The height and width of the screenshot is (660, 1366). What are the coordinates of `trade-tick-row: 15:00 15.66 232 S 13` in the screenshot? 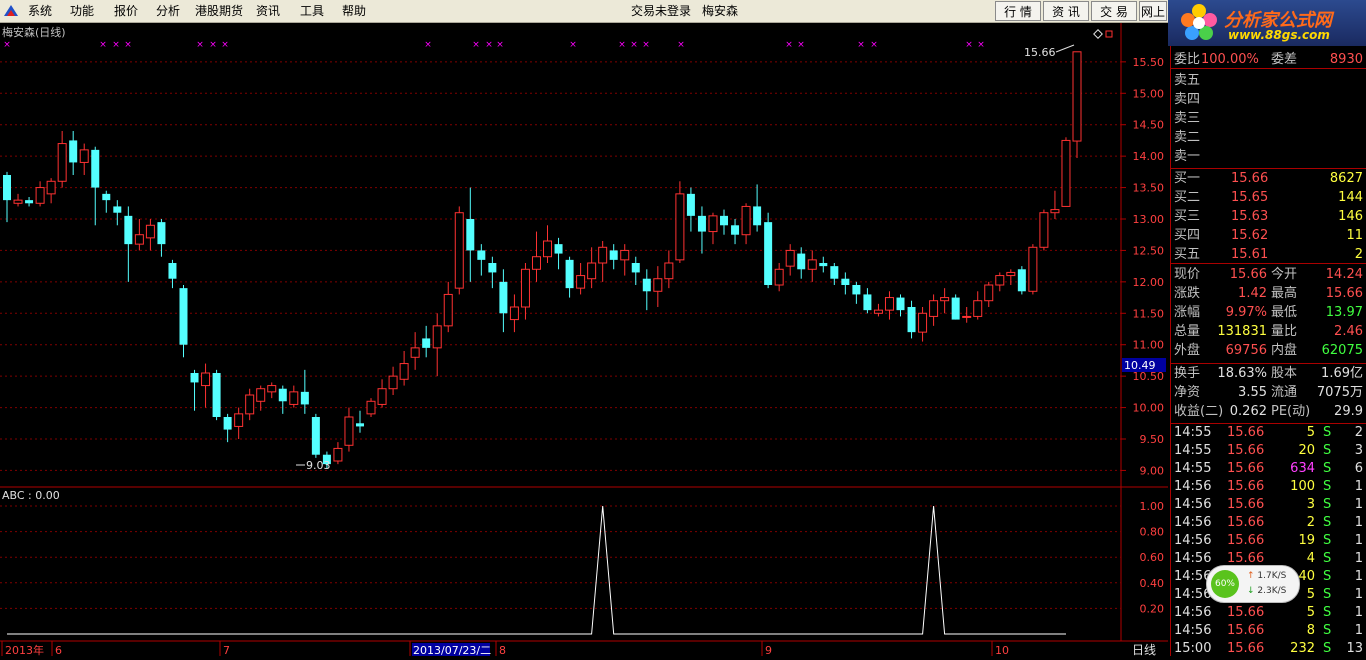 It's located at (1268, 649).